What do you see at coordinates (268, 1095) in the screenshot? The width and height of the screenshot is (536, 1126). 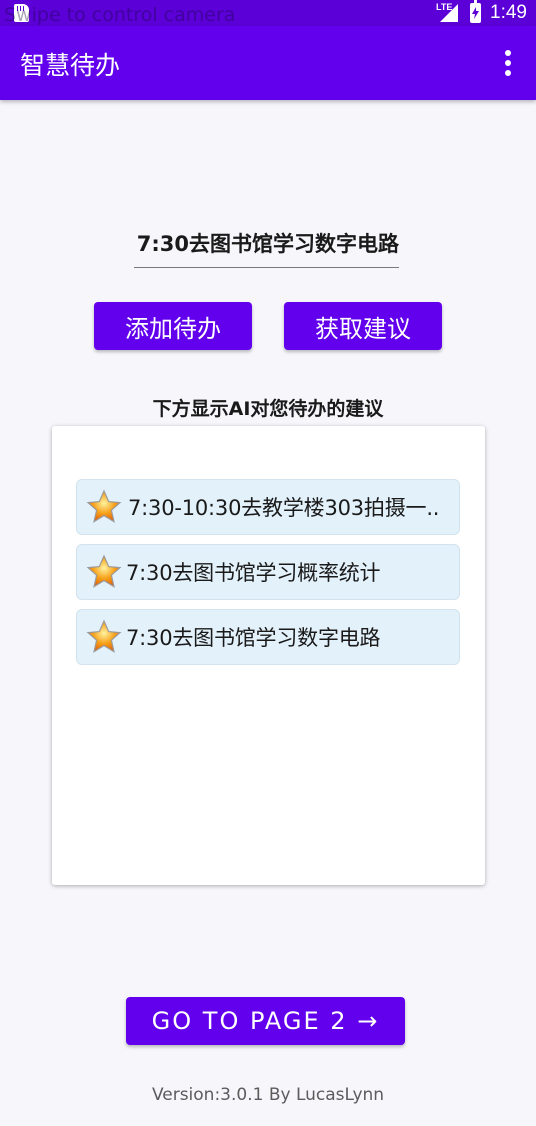 I see `version-label: Version:3.0.1 By LucasLynn` at bounding box center [268, 1095].